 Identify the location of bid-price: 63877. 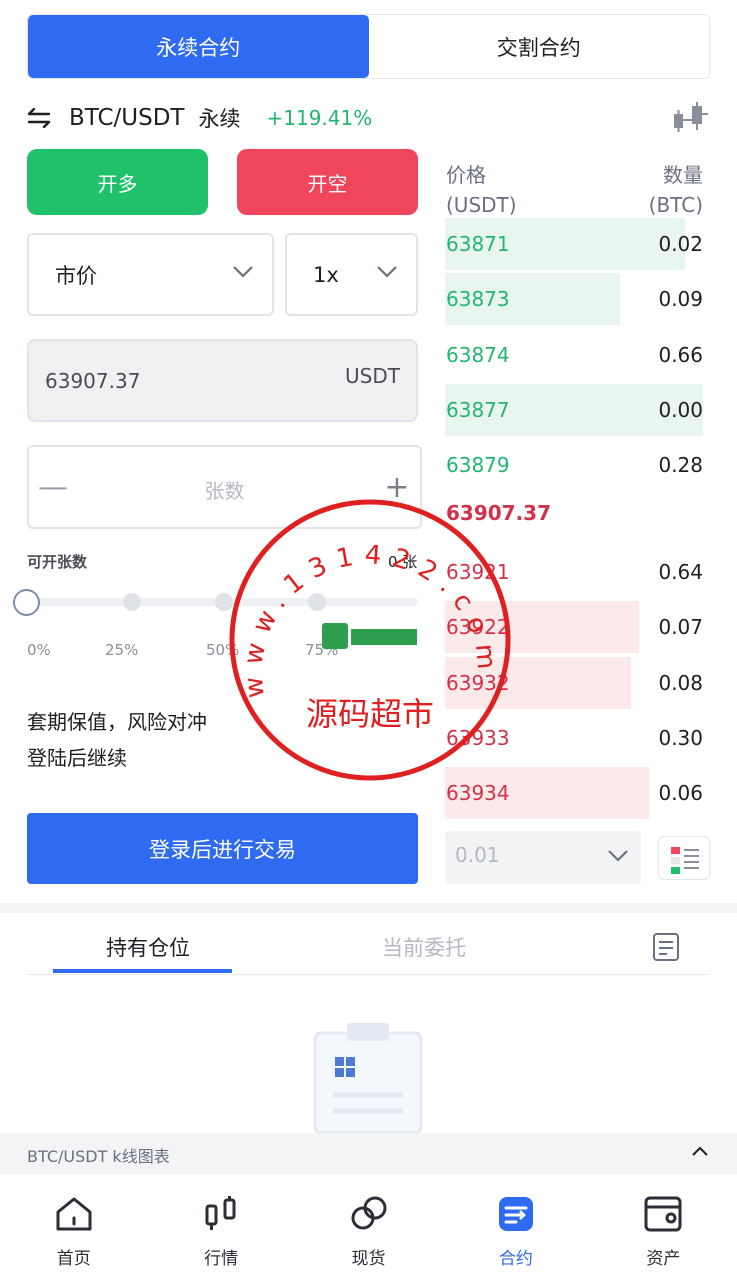
(478, 409).